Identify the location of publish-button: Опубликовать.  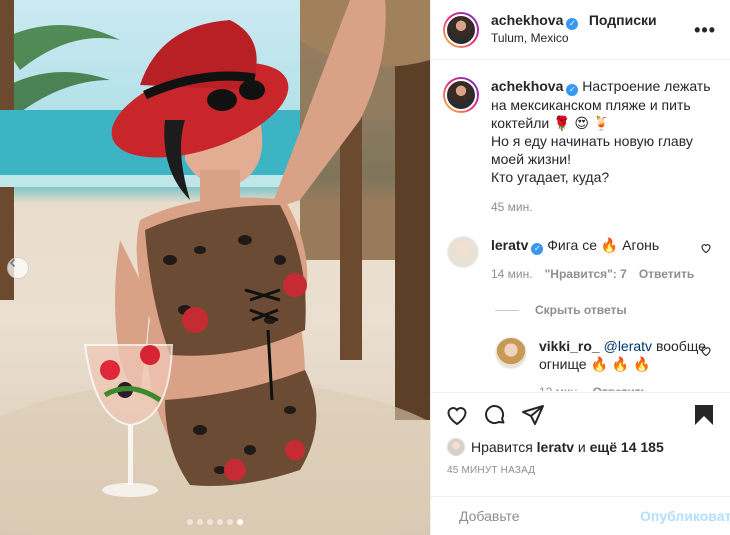
(685, 516).